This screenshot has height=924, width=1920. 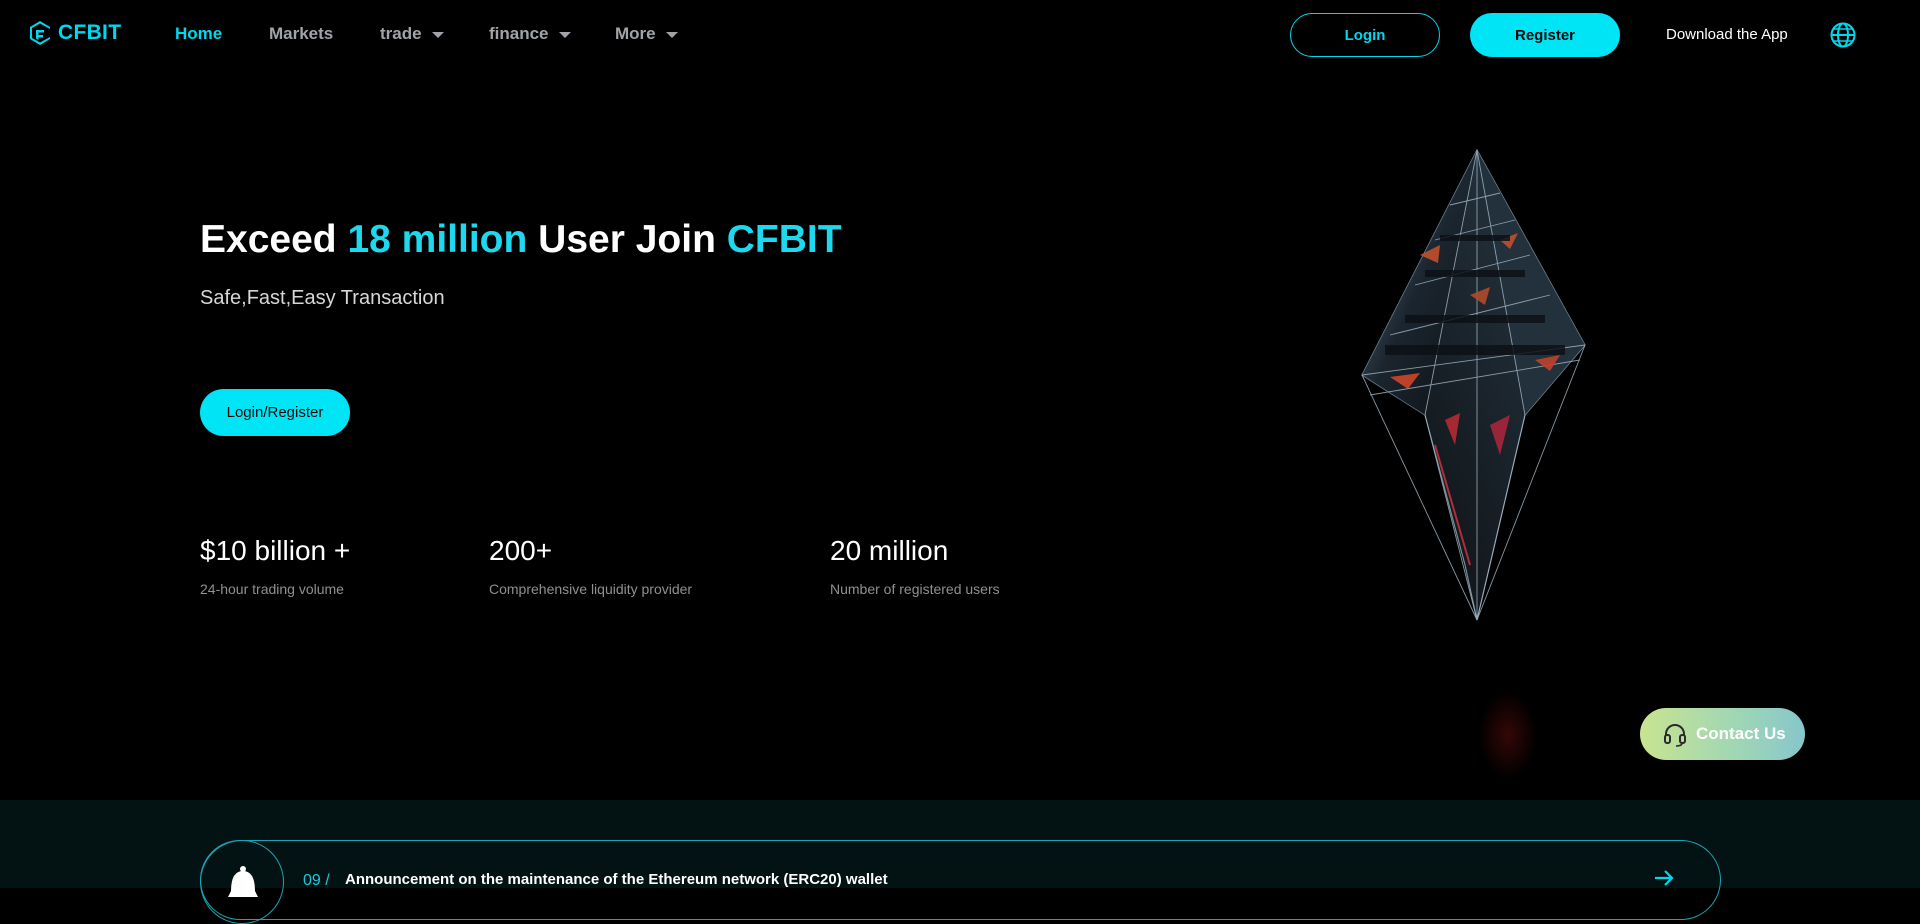 I want to click on nav-home: Home, so click(x=198, y=34).